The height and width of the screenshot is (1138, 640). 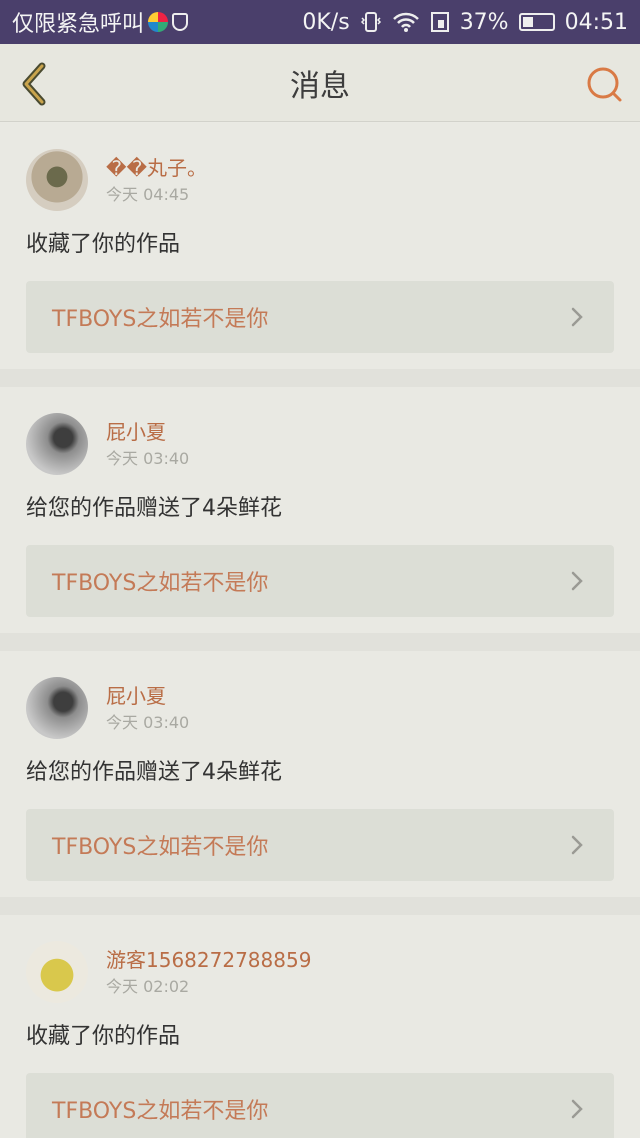 I want to click on wifi-icon, so click(x=405, y=22).